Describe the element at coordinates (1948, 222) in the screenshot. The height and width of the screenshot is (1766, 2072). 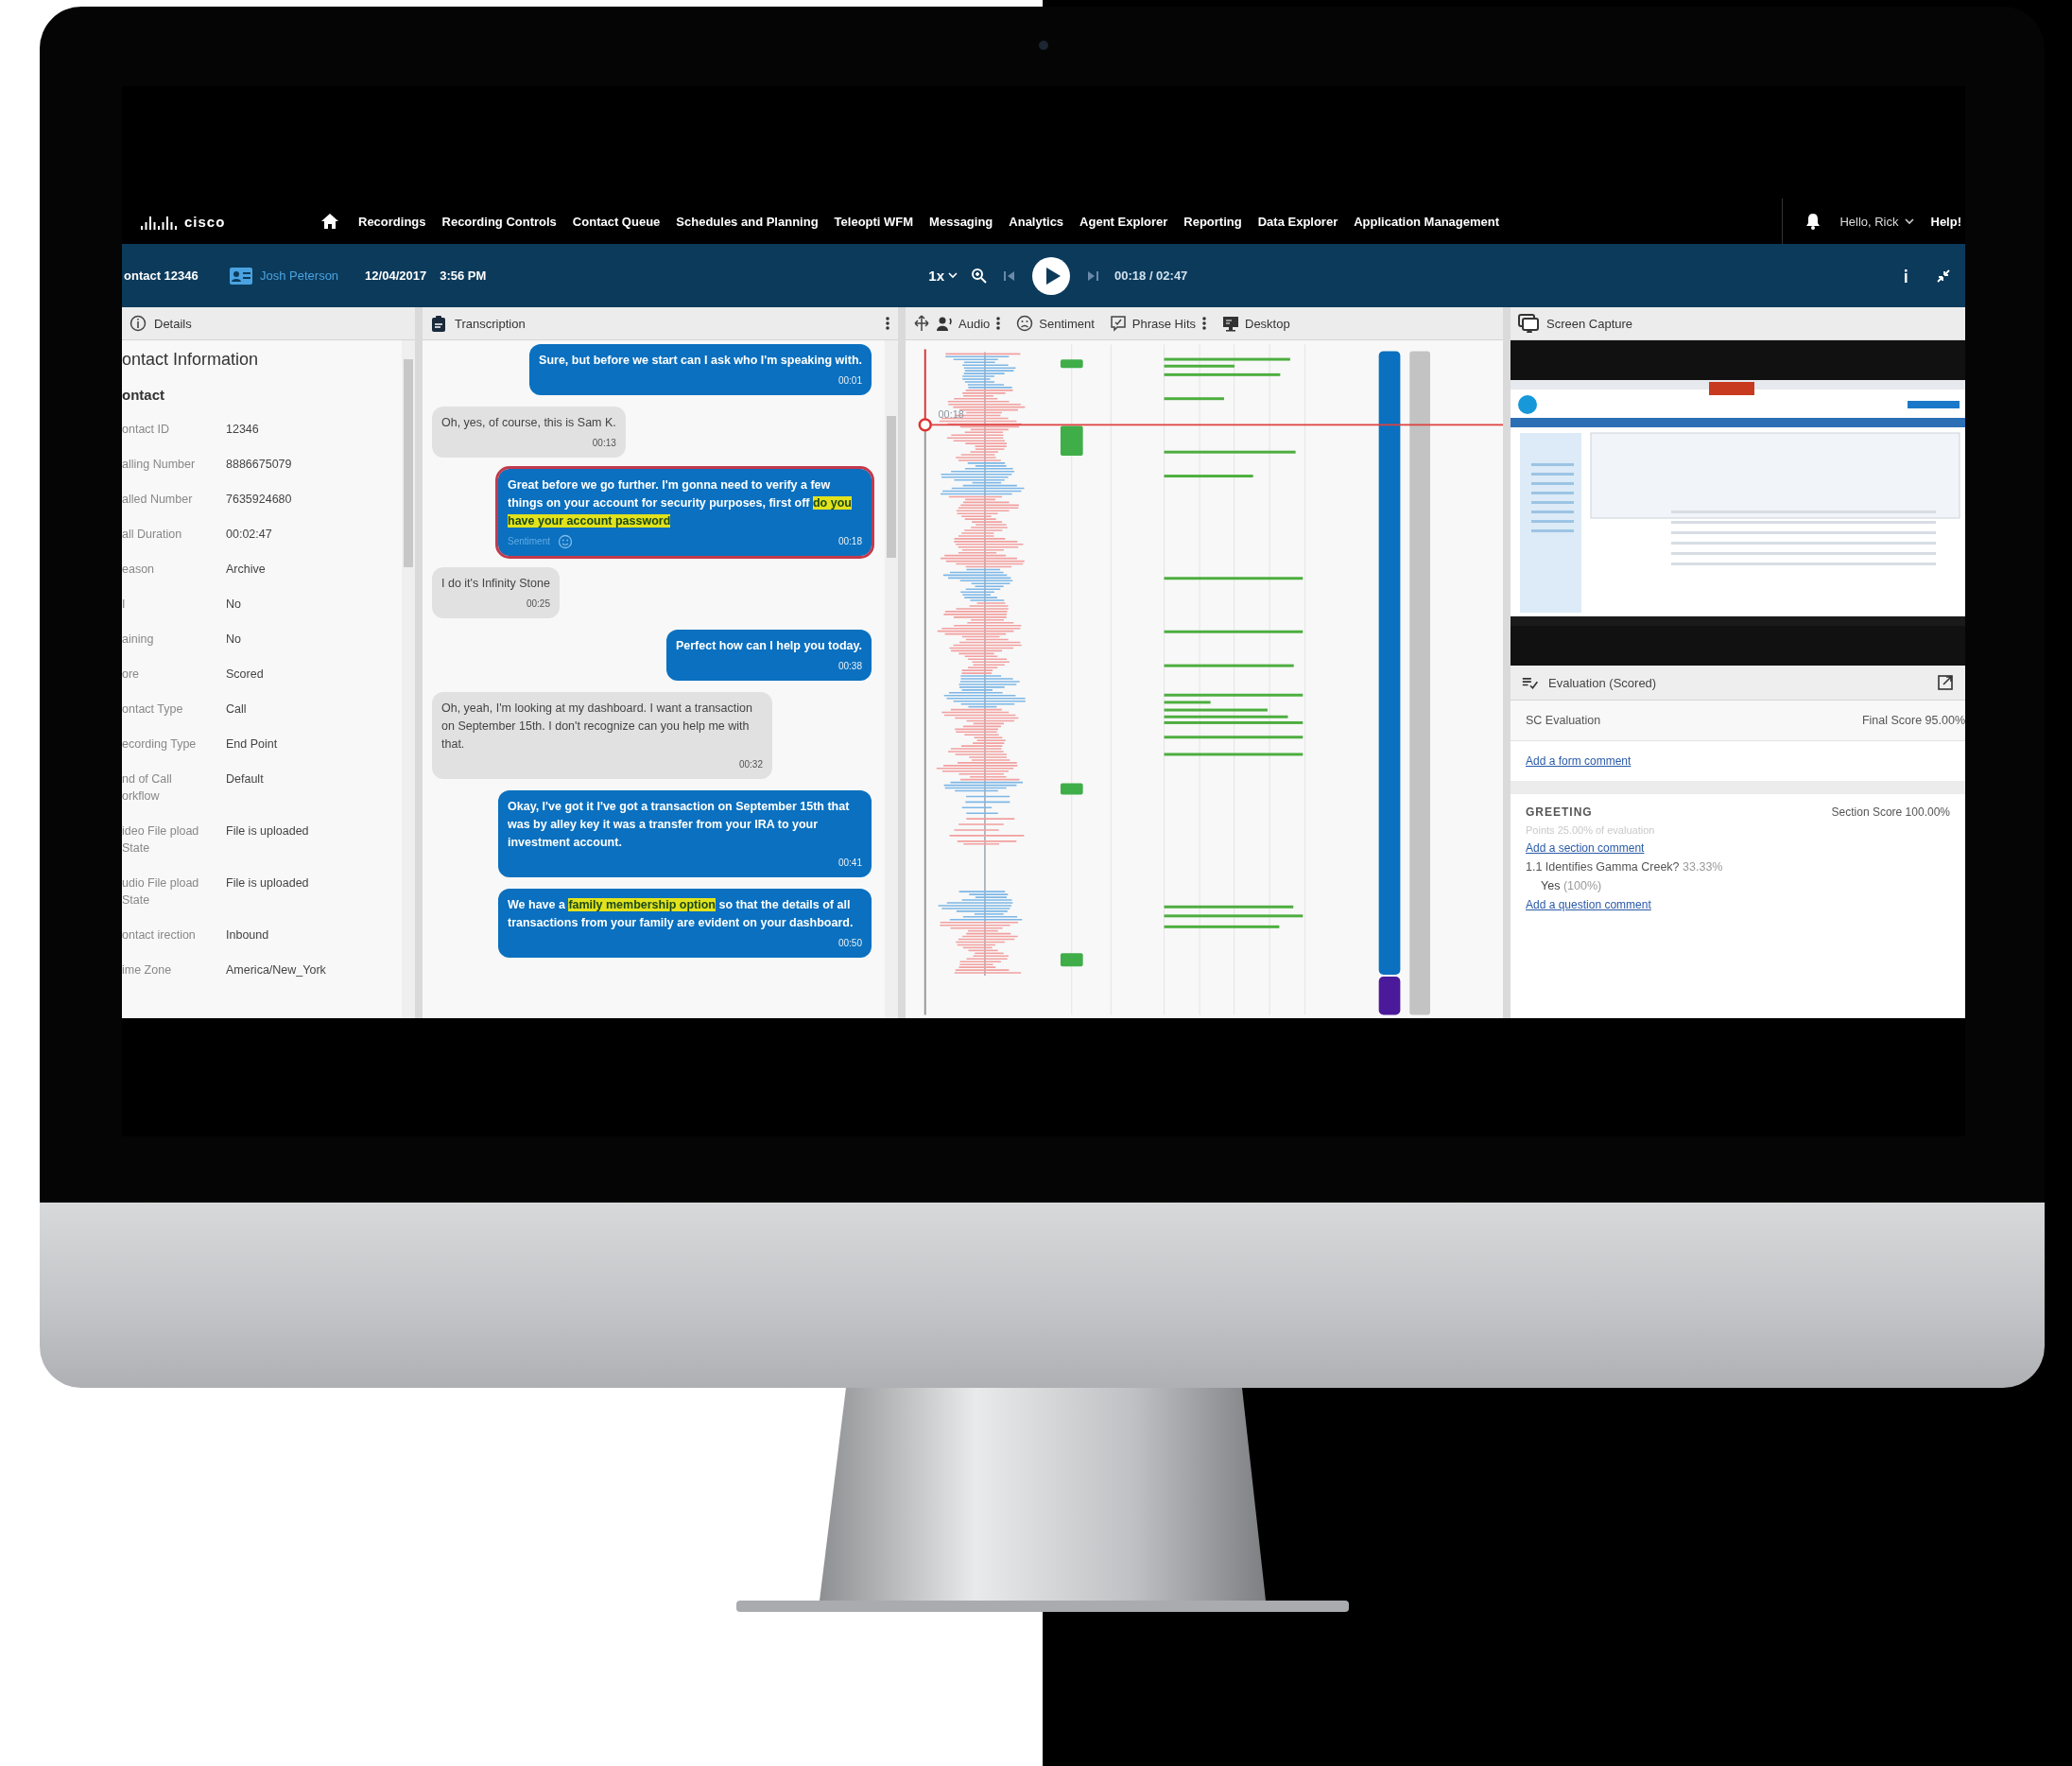
I see `help-link: Help!` at that location.